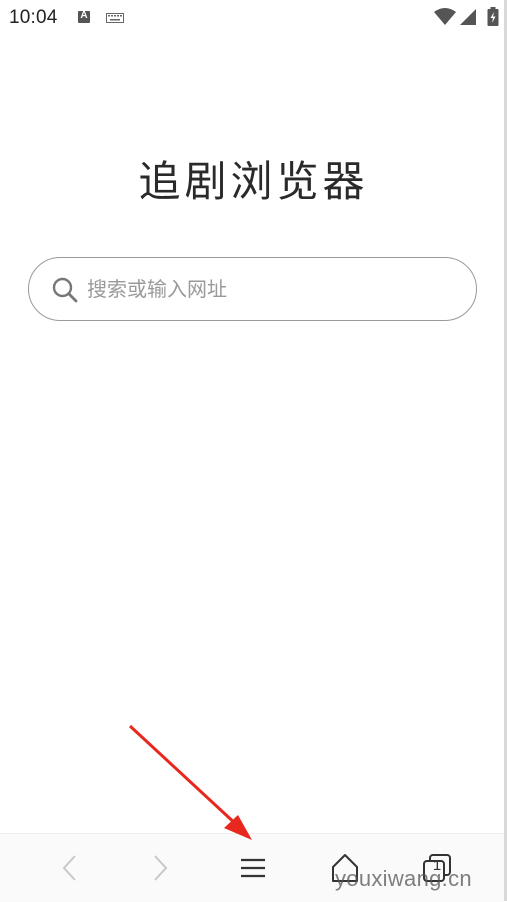 The width and height of the screenshot is (507, 902). Describe the element at coordinates (403, 878) in the screenshot. I see `watermark-text: youxiwang.cn` at that location.